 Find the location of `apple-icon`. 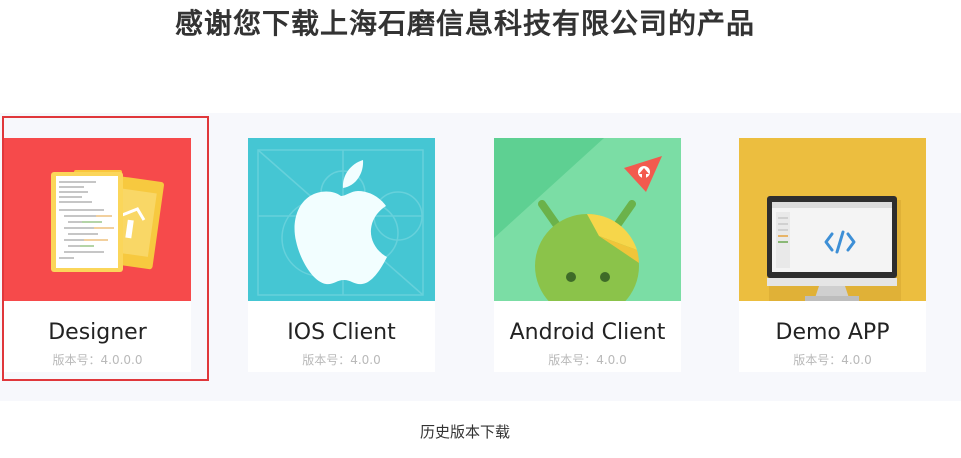

apple-icon is located at coordinates (341, 219).